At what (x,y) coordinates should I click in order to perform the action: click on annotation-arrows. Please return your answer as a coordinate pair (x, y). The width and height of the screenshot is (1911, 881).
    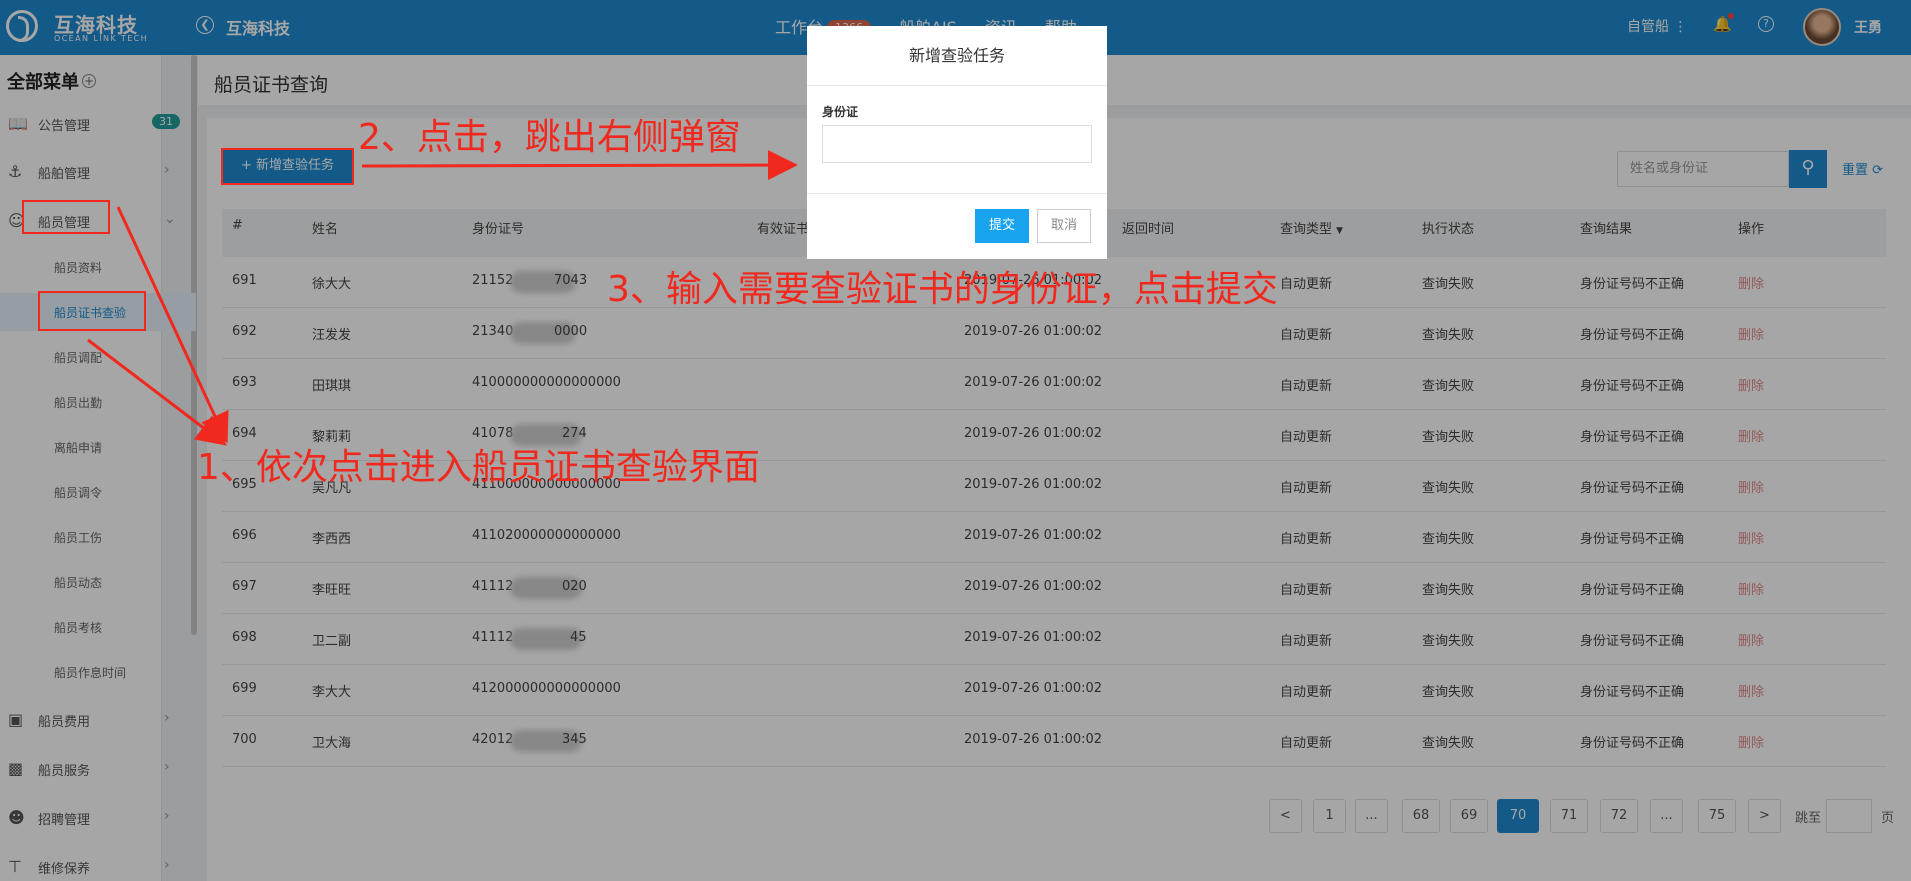
    Looking at the image, I should click on (442, 298).